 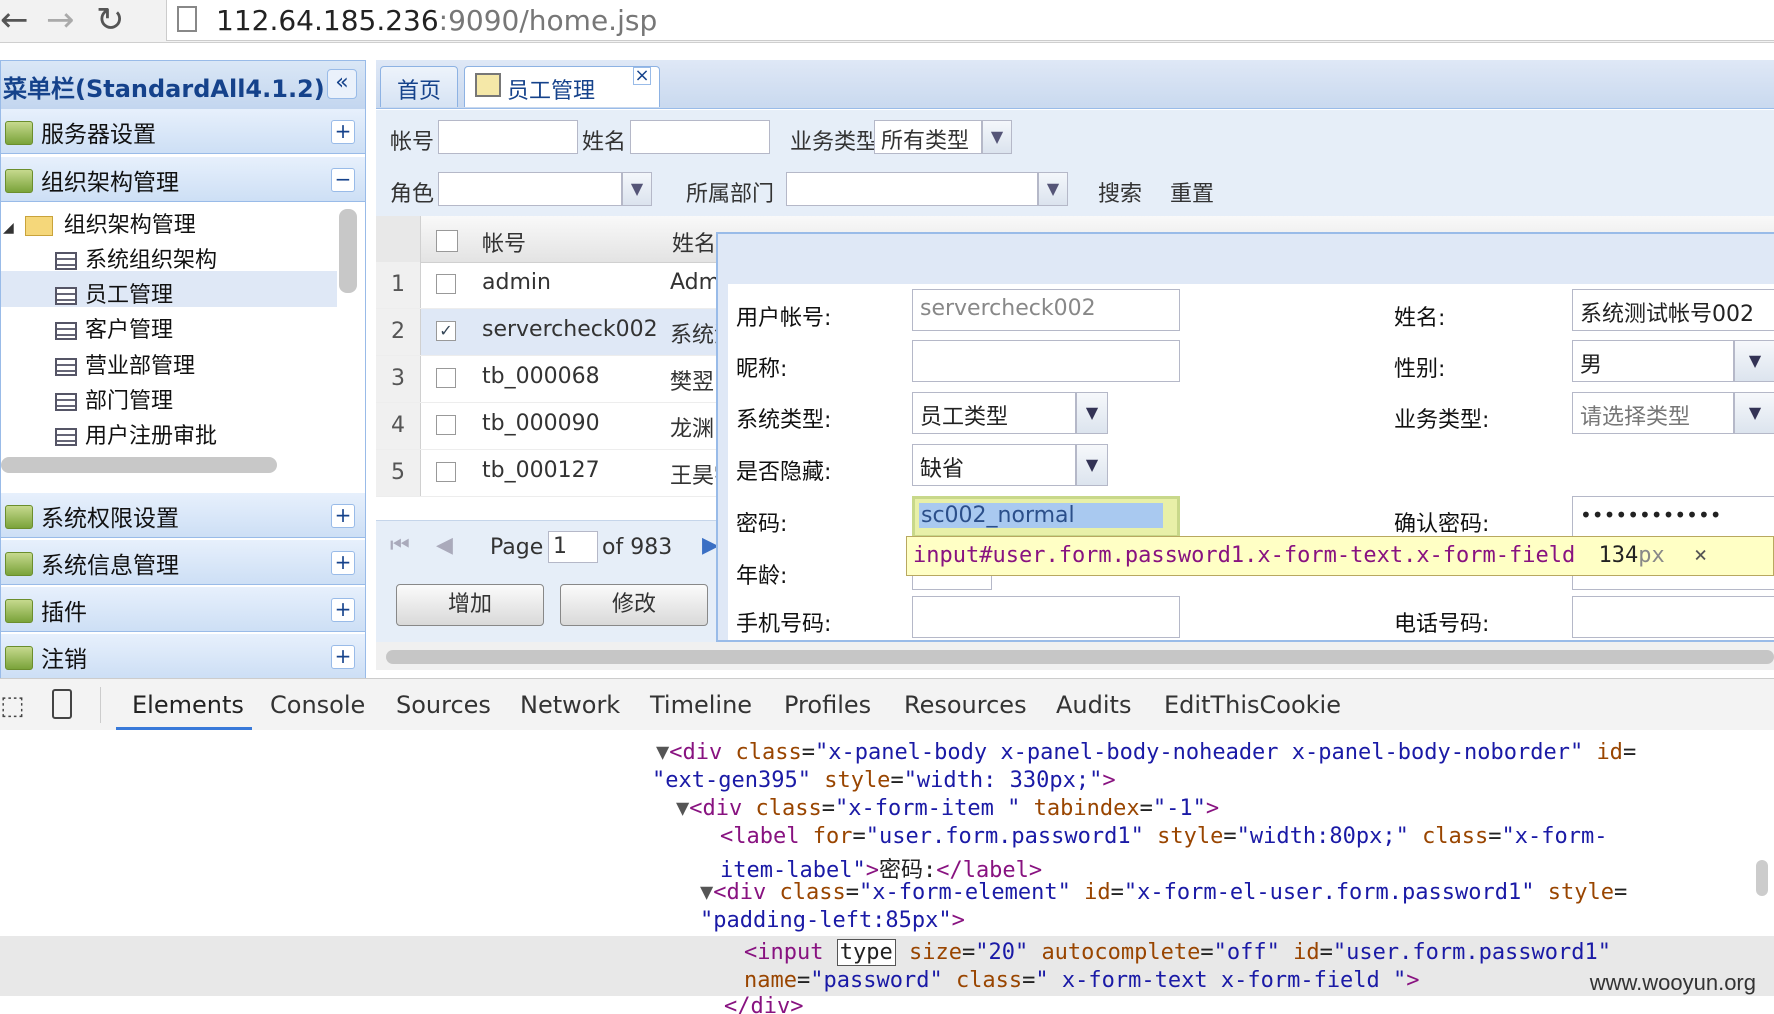 What do you see at coordinates (701, 705) in the screenshot?
I see `devtools-tab-timeline: Timeline` at bounding box center [701, 705].